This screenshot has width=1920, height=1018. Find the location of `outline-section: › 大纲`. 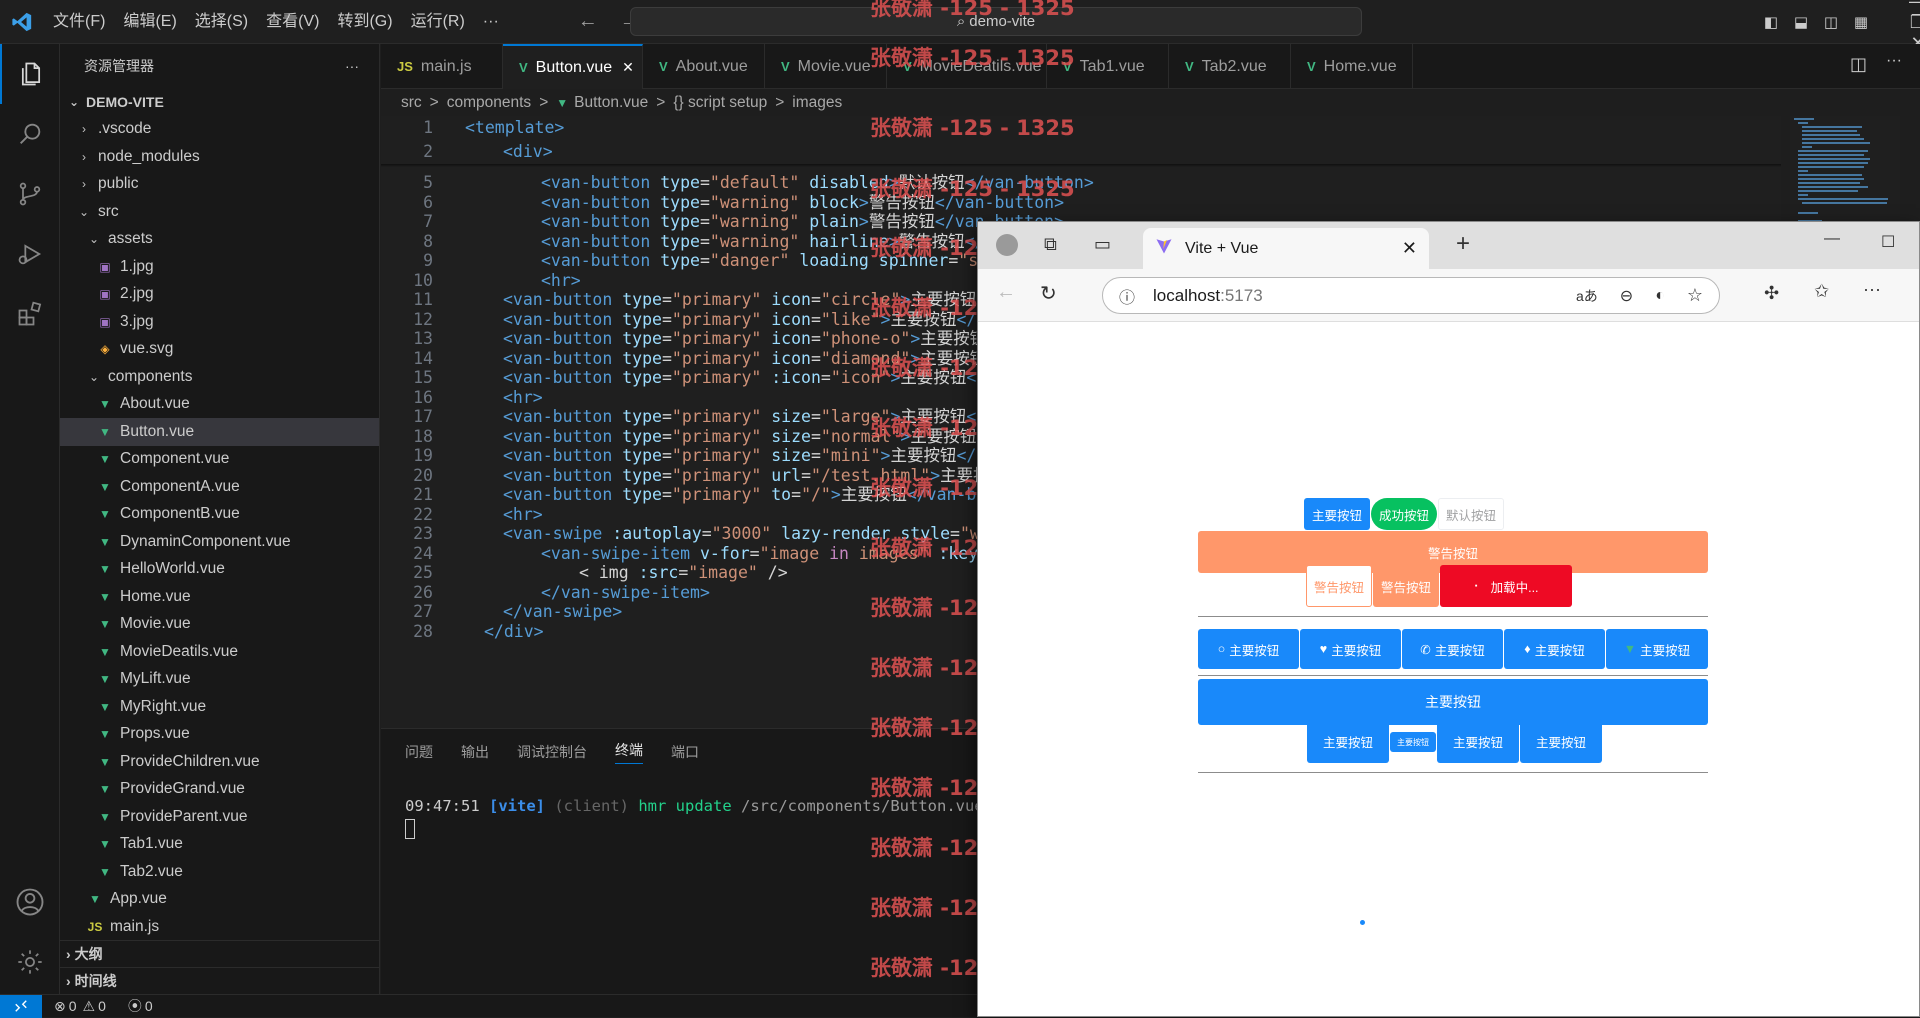

outline-section: › 大纲 is located at coordinates (220, 953).